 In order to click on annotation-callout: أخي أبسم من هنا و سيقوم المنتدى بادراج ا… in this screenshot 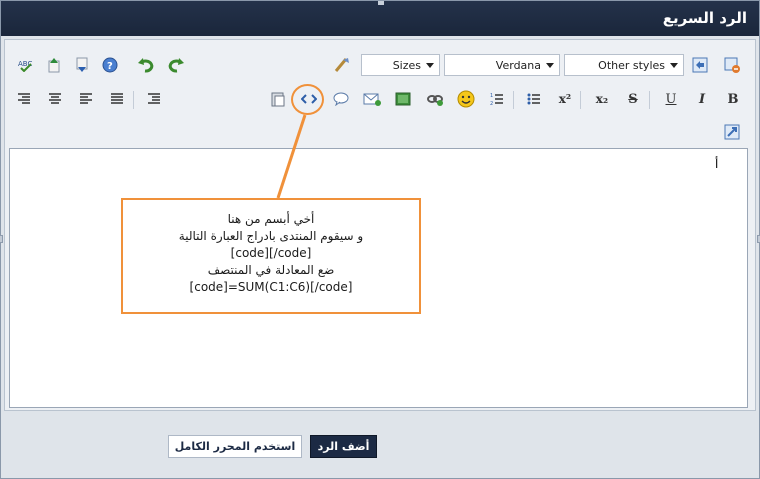, I will do `click(271, 256)`.